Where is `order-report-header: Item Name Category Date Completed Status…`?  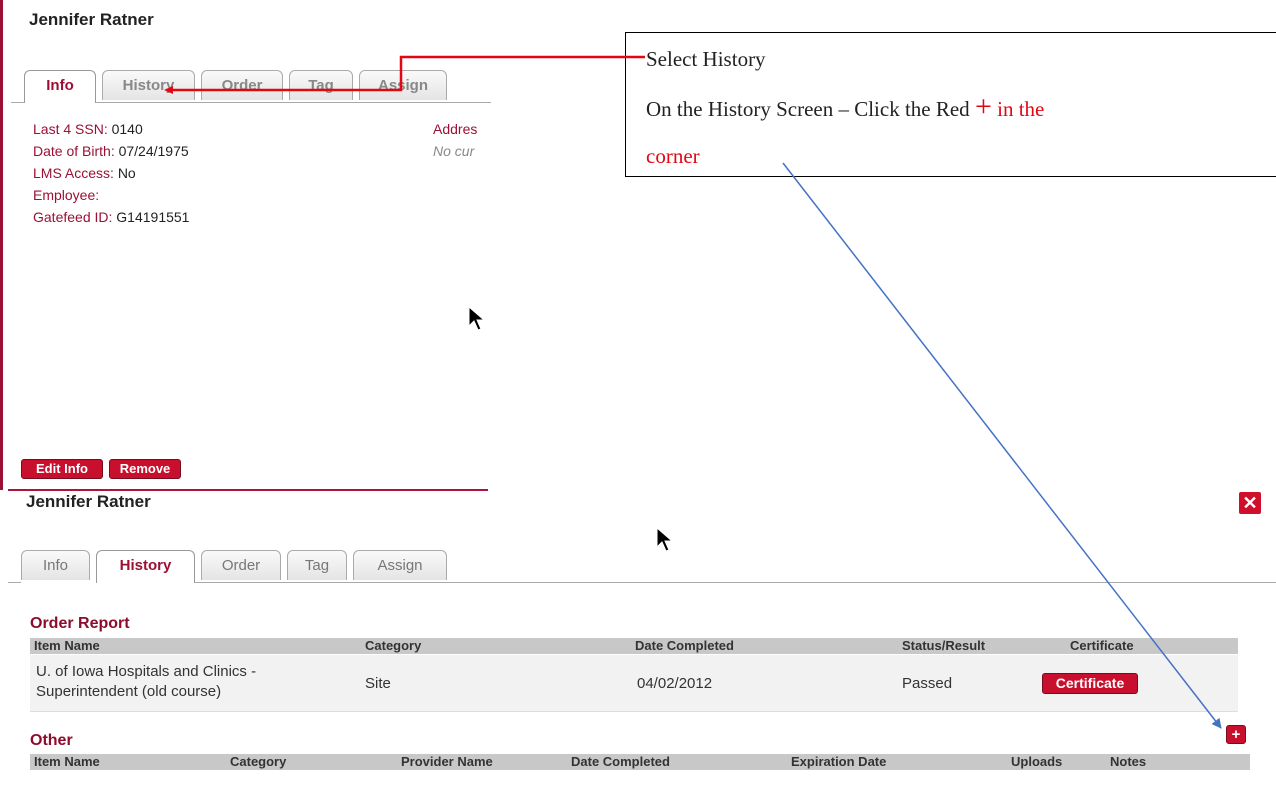
order-report-header: Item Name Category Date Completed Status… is located at coordinates (634, 646).